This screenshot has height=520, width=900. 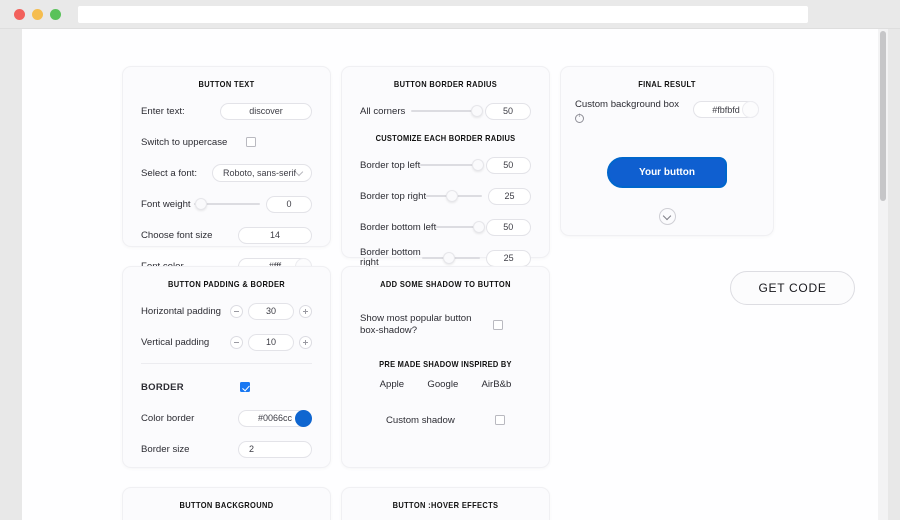 I want to click on horizontal-padding-value: 30, so click(x=271, y=311).